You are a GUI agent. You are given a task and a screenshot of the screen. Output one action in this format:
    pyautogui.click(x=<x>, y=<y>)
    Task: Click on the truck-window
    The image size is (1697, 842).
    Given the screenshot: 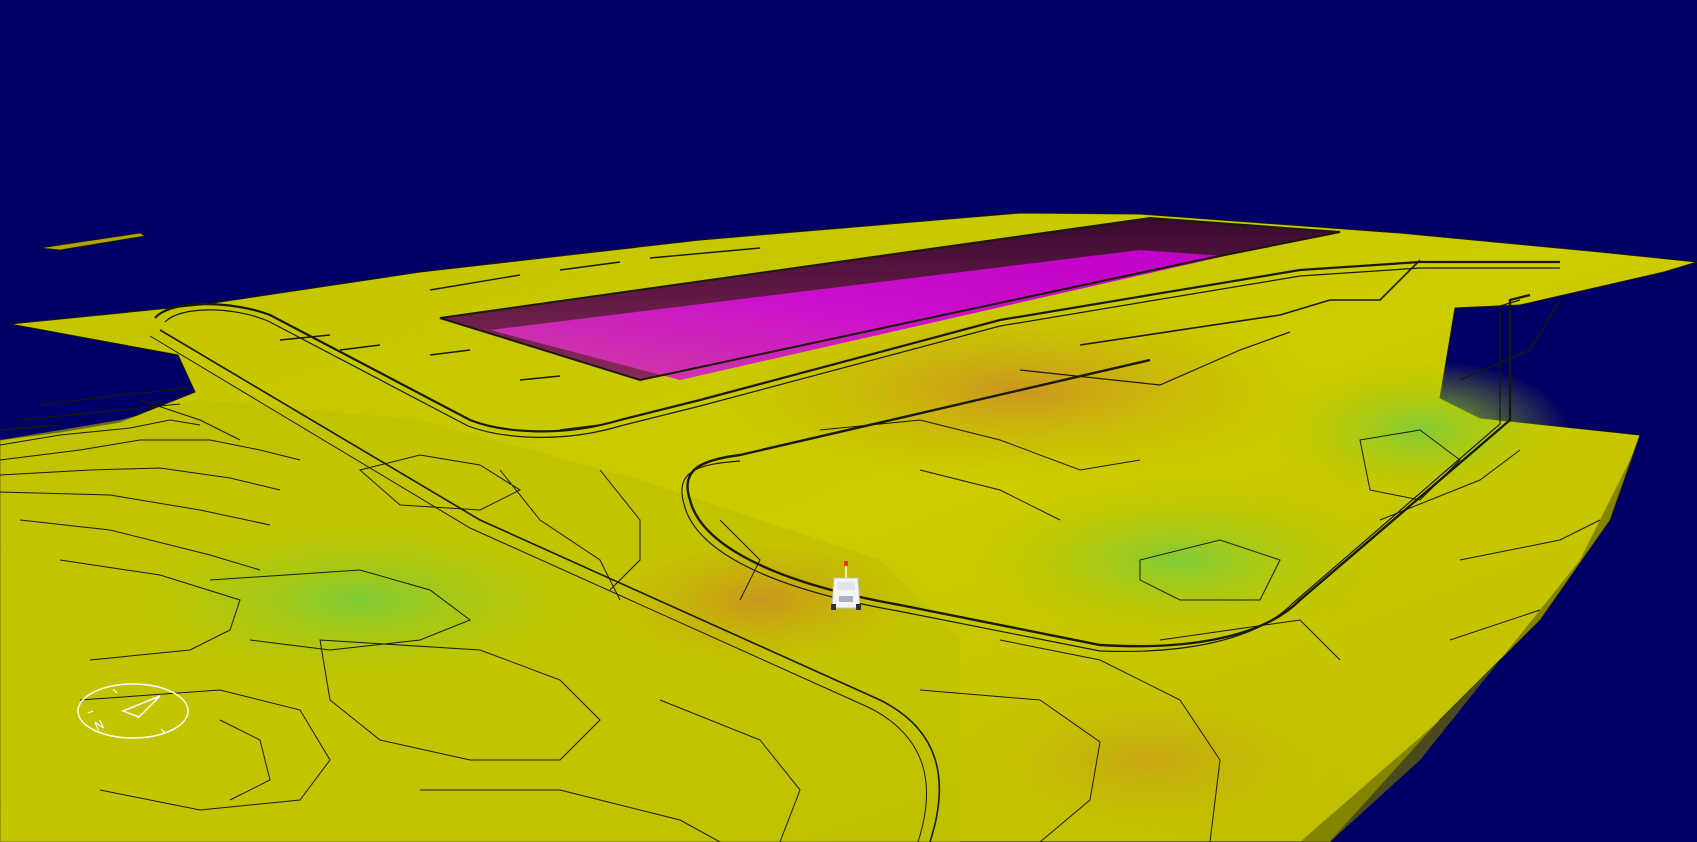 What is the action you would take?
    pyautogui.click(x=846, y=599)
    